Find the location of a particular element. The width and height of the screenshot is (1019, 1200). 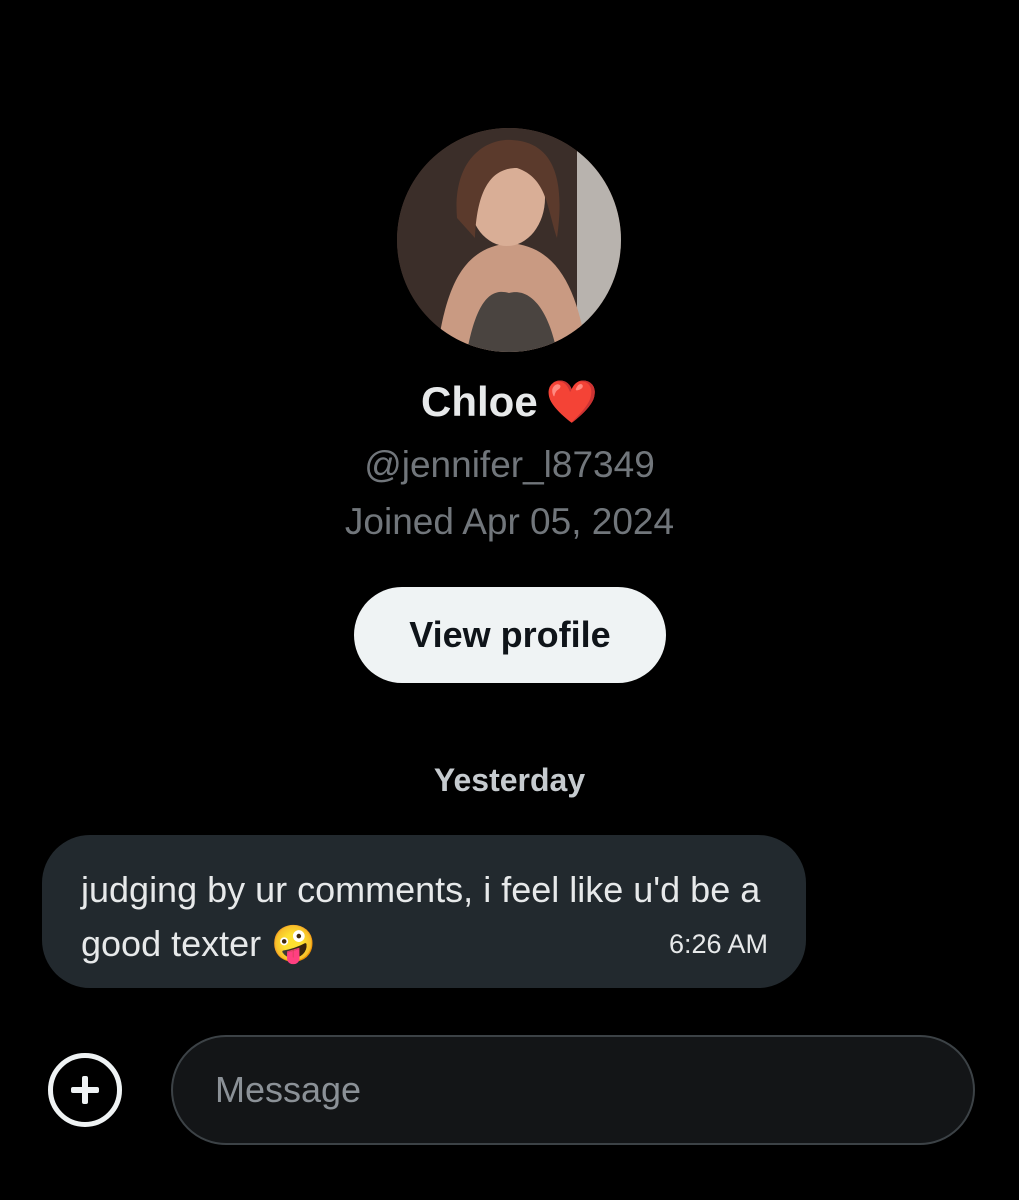

avatar is located at coordinates (509, 240).